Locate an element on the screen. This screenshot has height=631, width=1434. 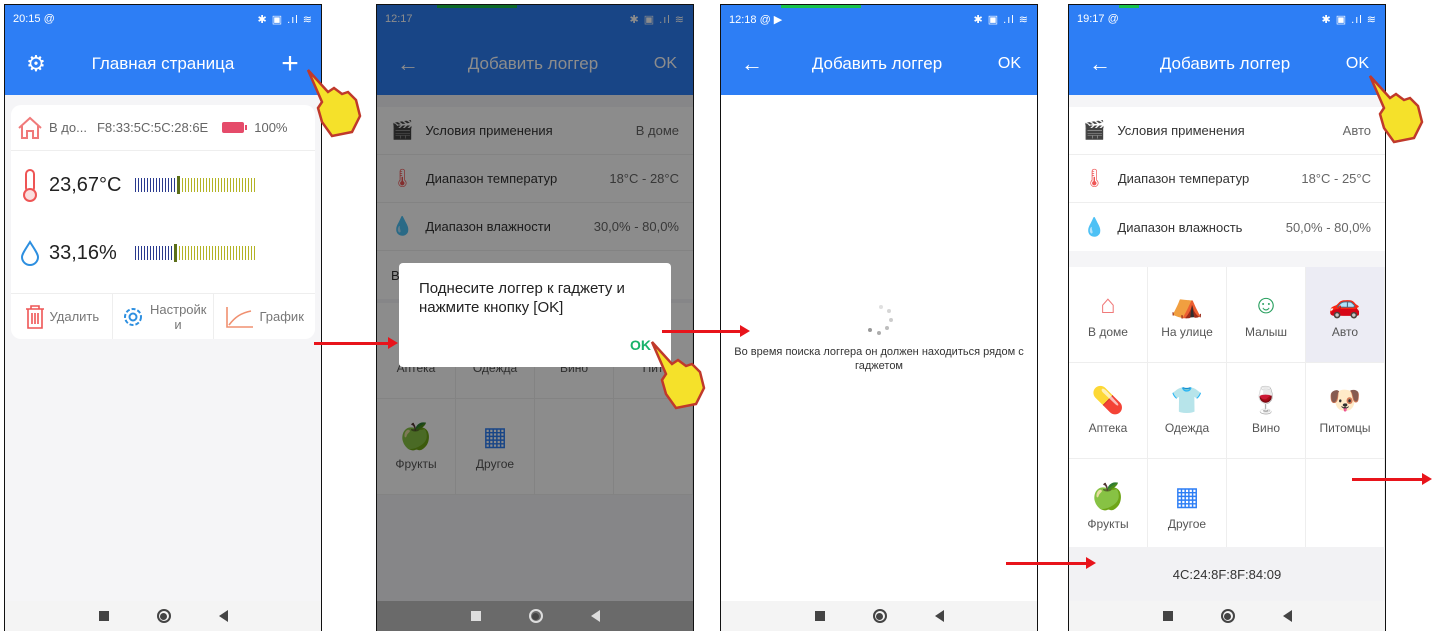
category-outdoor: ⛺ На улице is located at coordinates (1187, 315).